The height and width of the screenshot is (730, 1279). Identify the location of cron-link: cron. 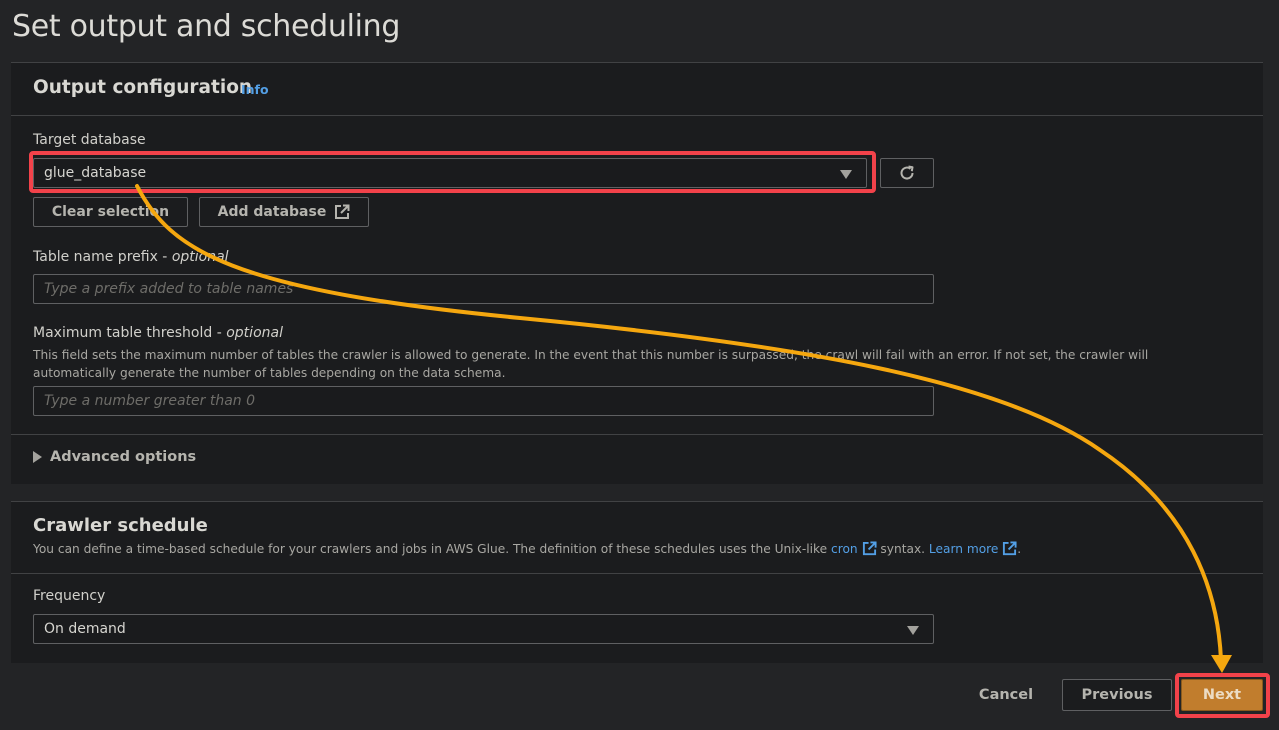
(844, 549).